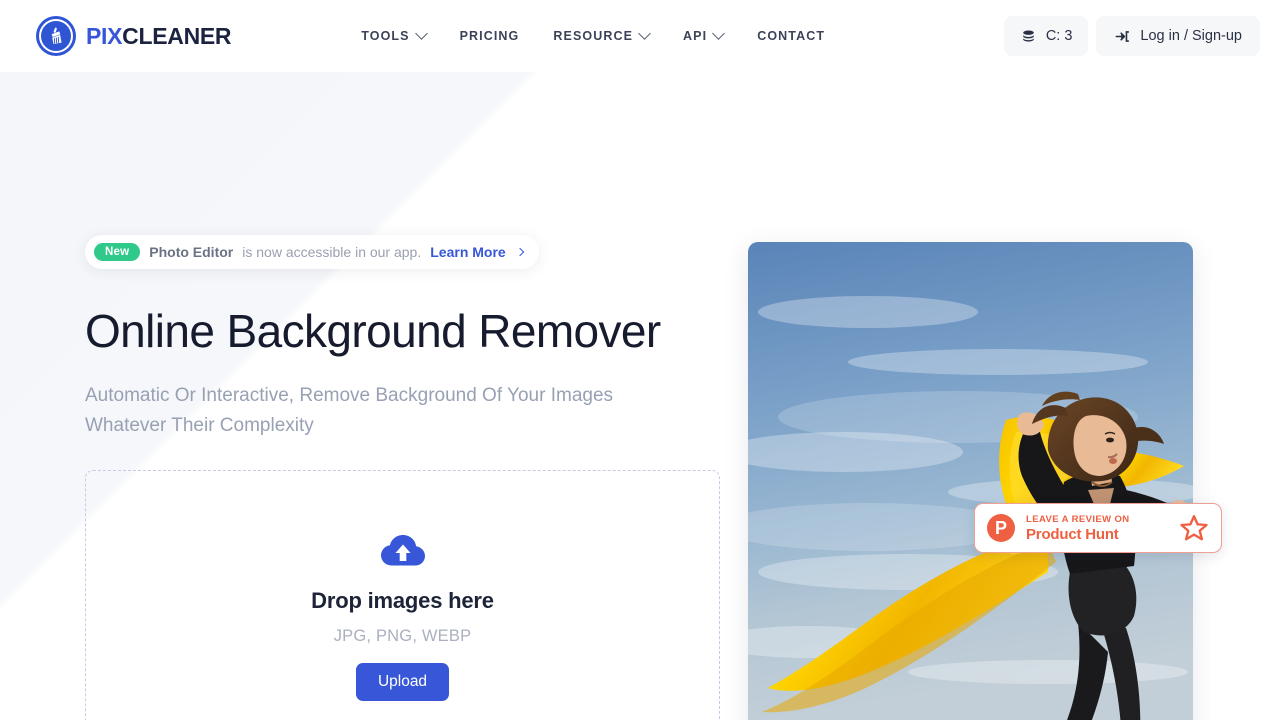 This screenshot has width=1280, height=720. I want to click on login-signup-button: Log in / Sign-up, so click(1178, 36).